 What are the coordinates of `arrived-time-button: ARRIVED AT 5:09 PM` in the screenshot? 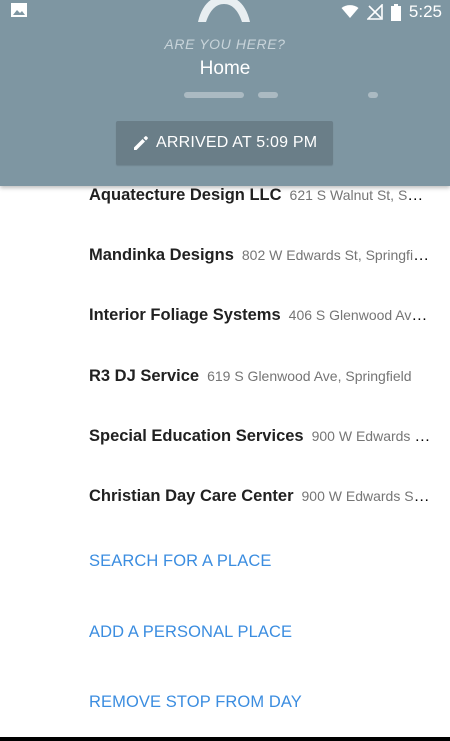 It's located at (224, 143).